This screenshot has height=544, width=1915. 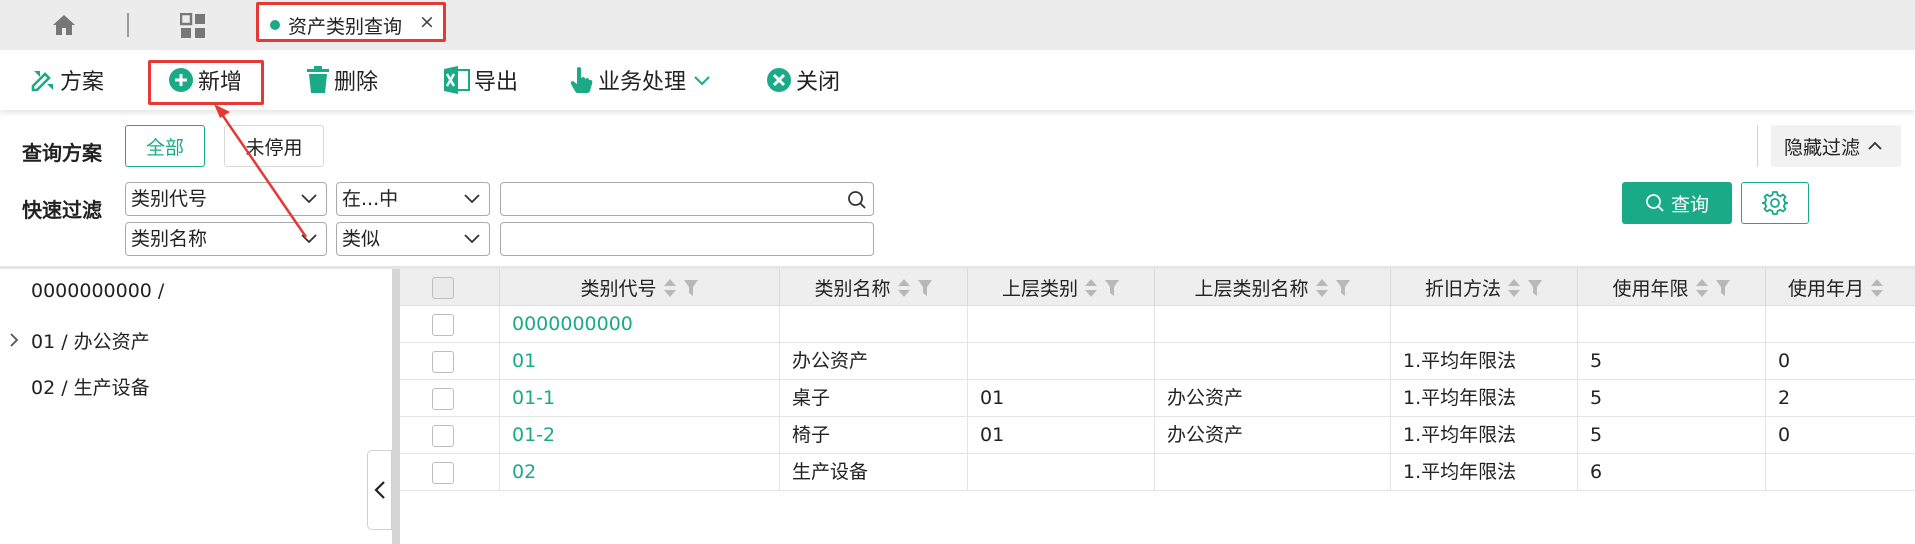 I want to click on tree-item-root: 0000000000 /, so click(x=97, y=291).